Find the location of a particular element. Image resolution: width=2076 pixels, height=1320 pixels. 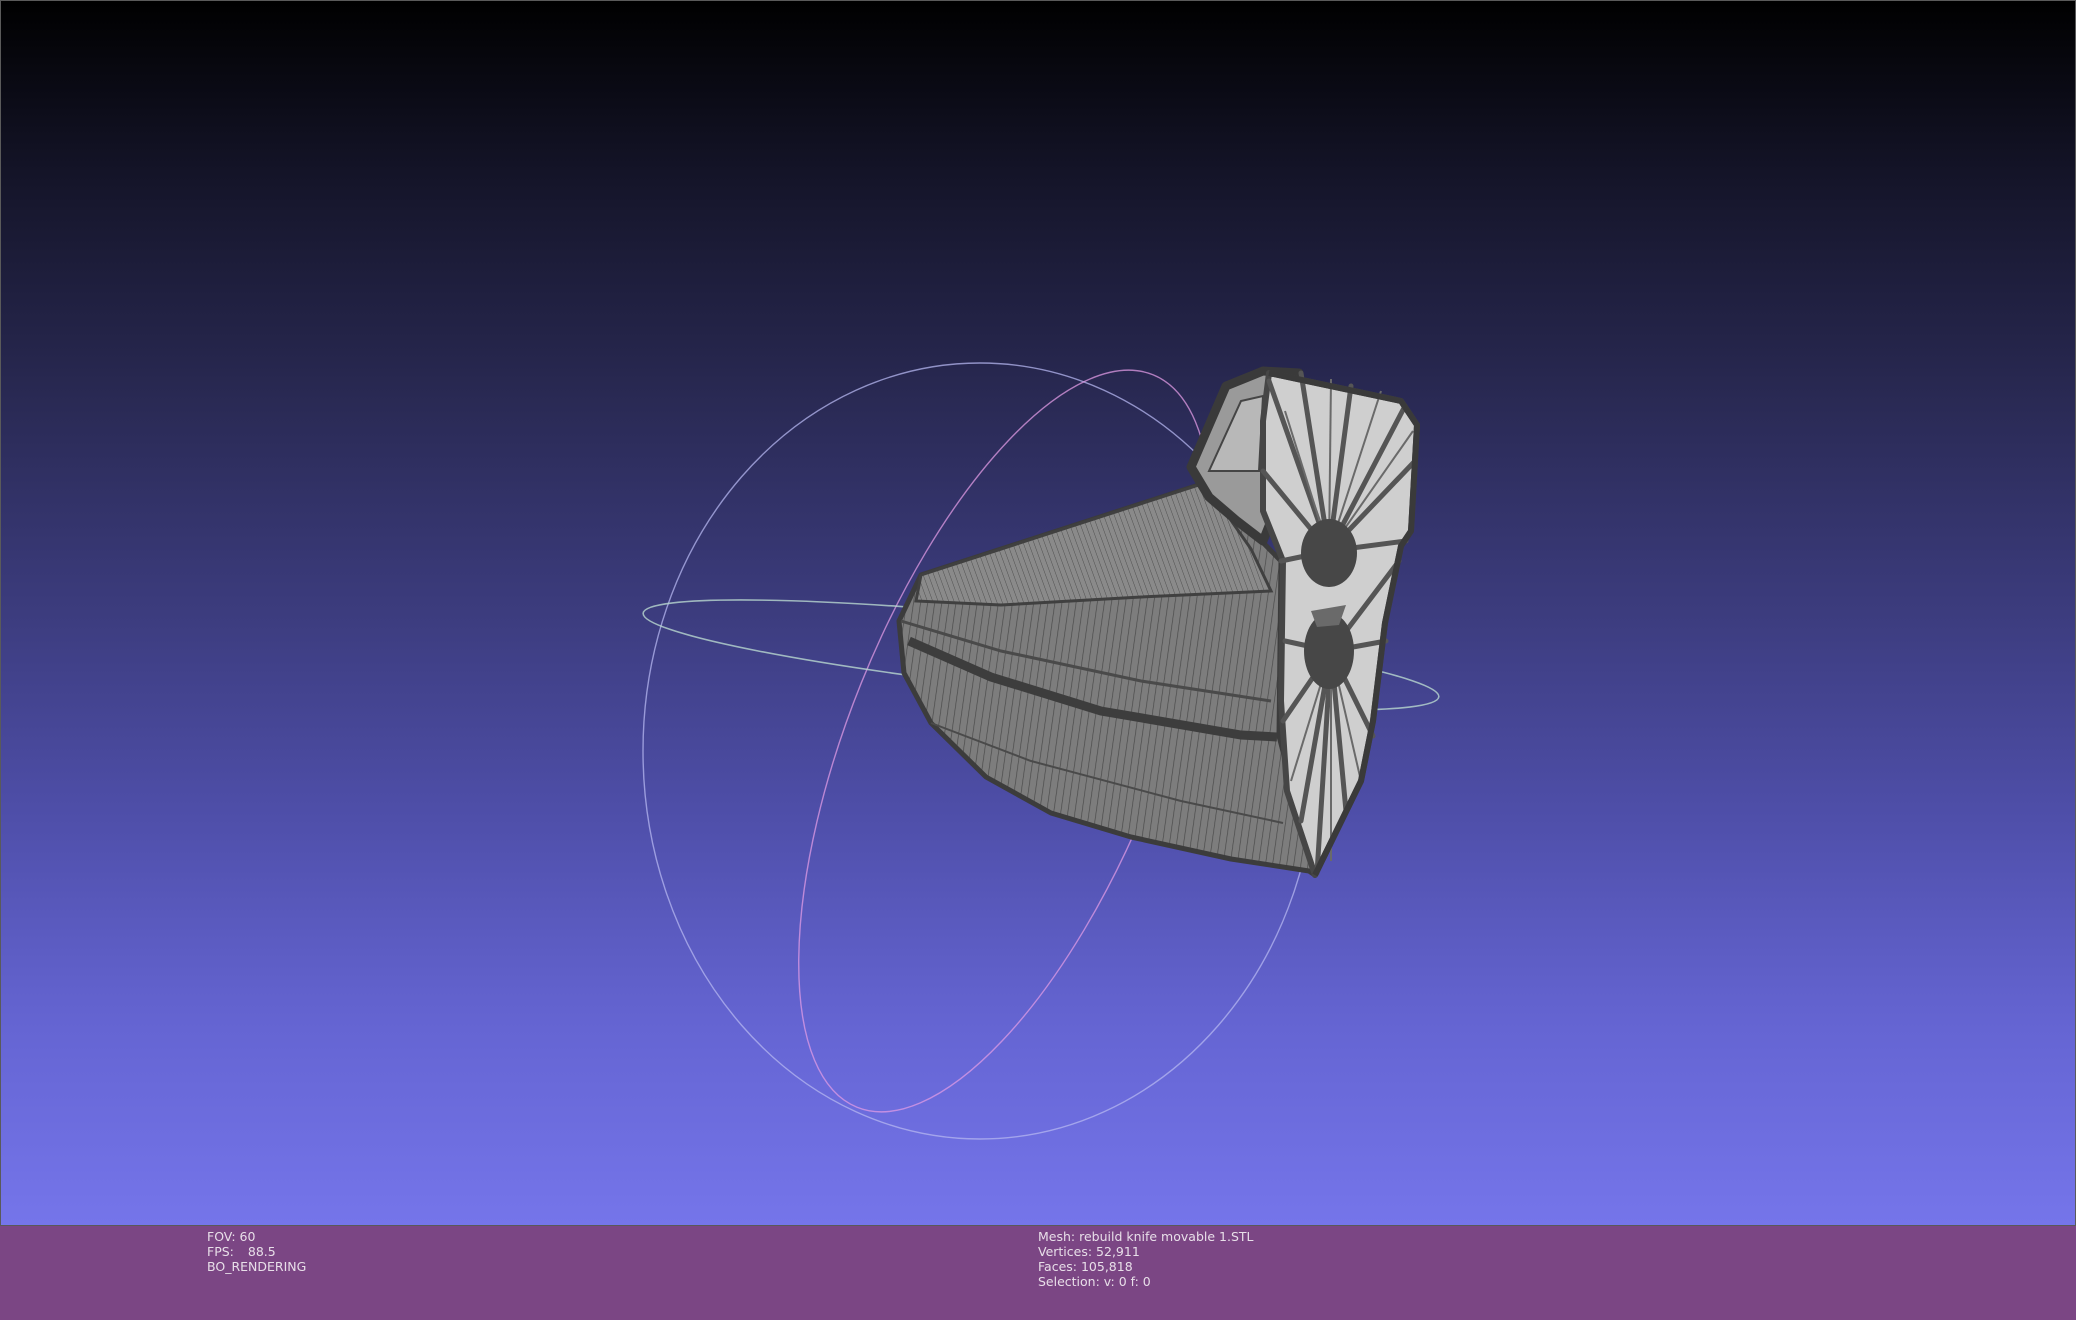

mesh-model is located at coordinates (1158, 622).